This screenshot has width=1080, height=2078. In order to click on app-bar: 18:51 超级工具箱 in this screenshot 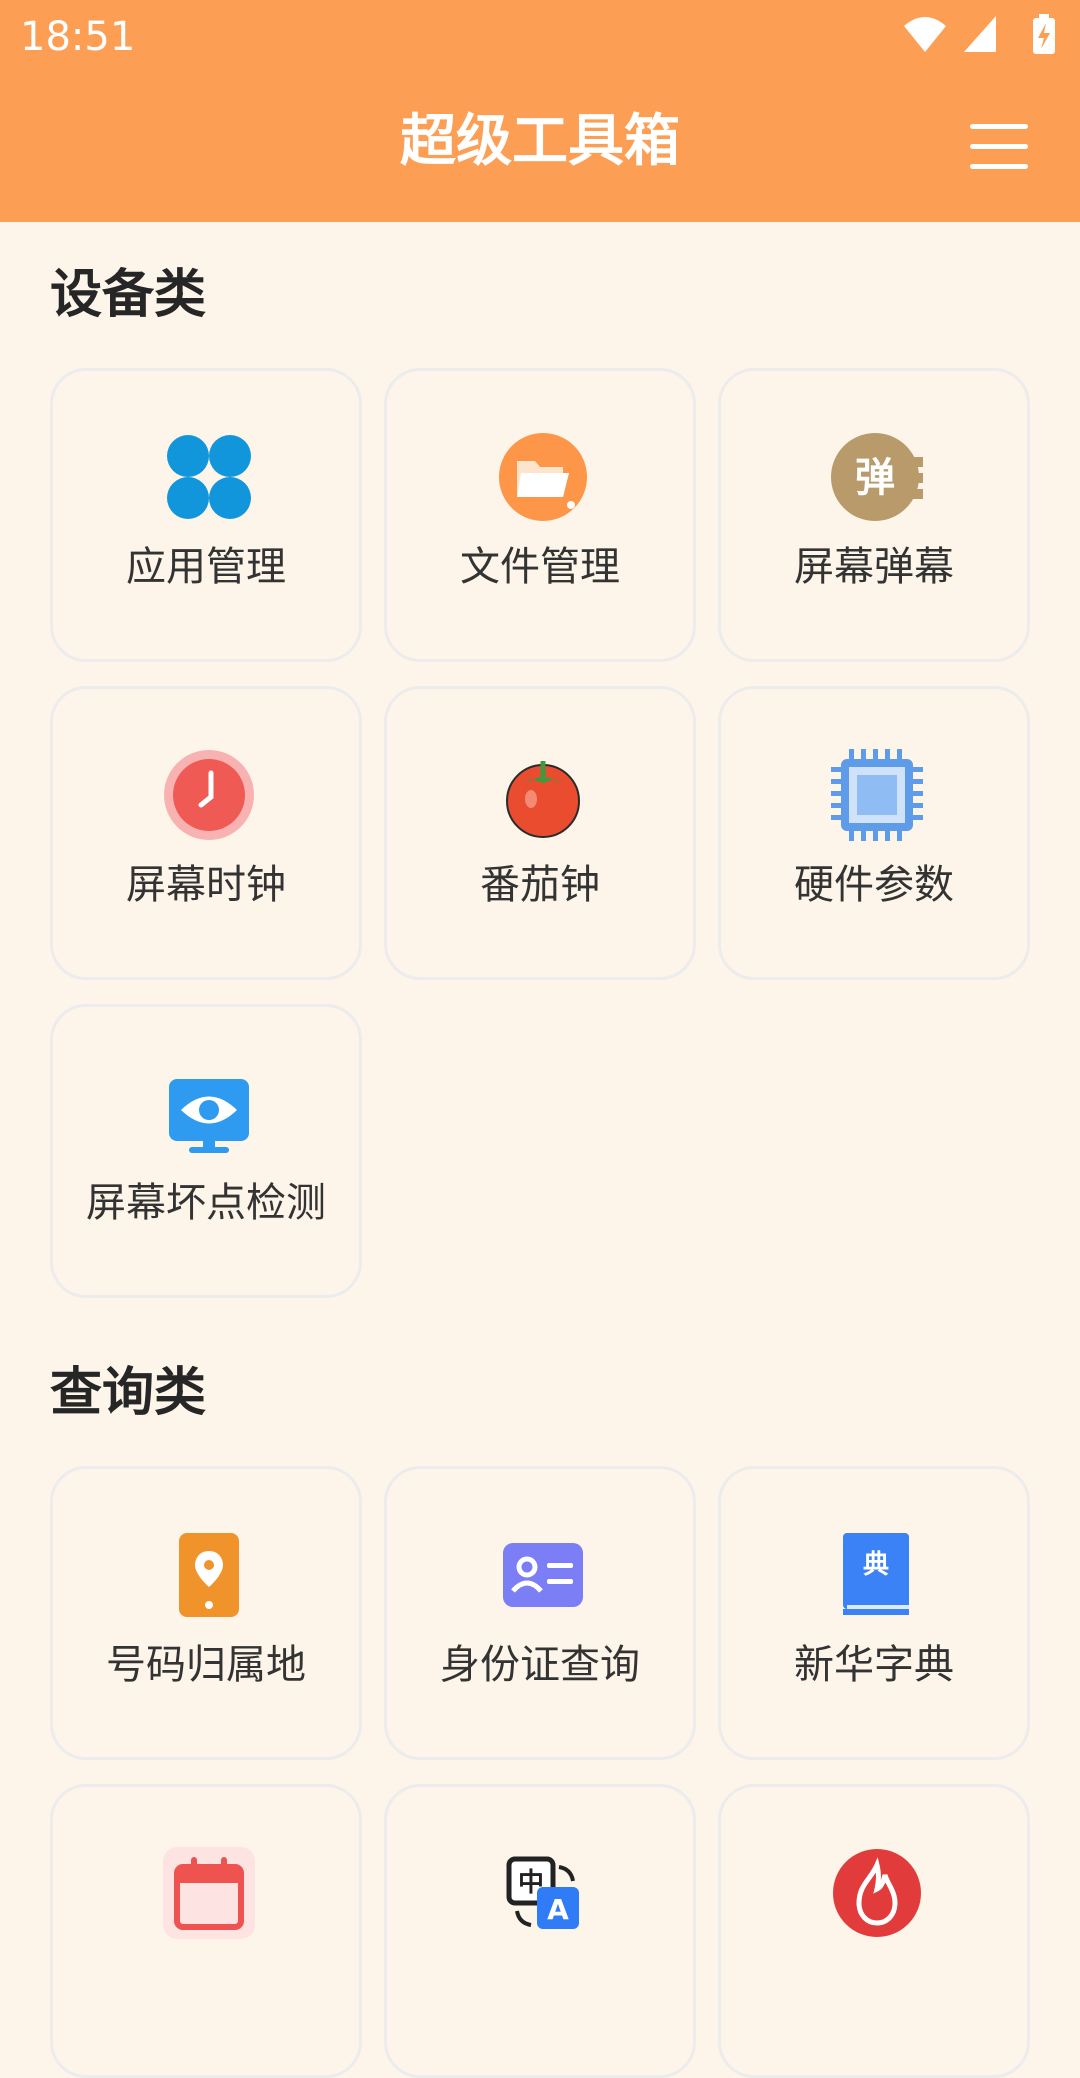, I will do `click(540, 111)`.